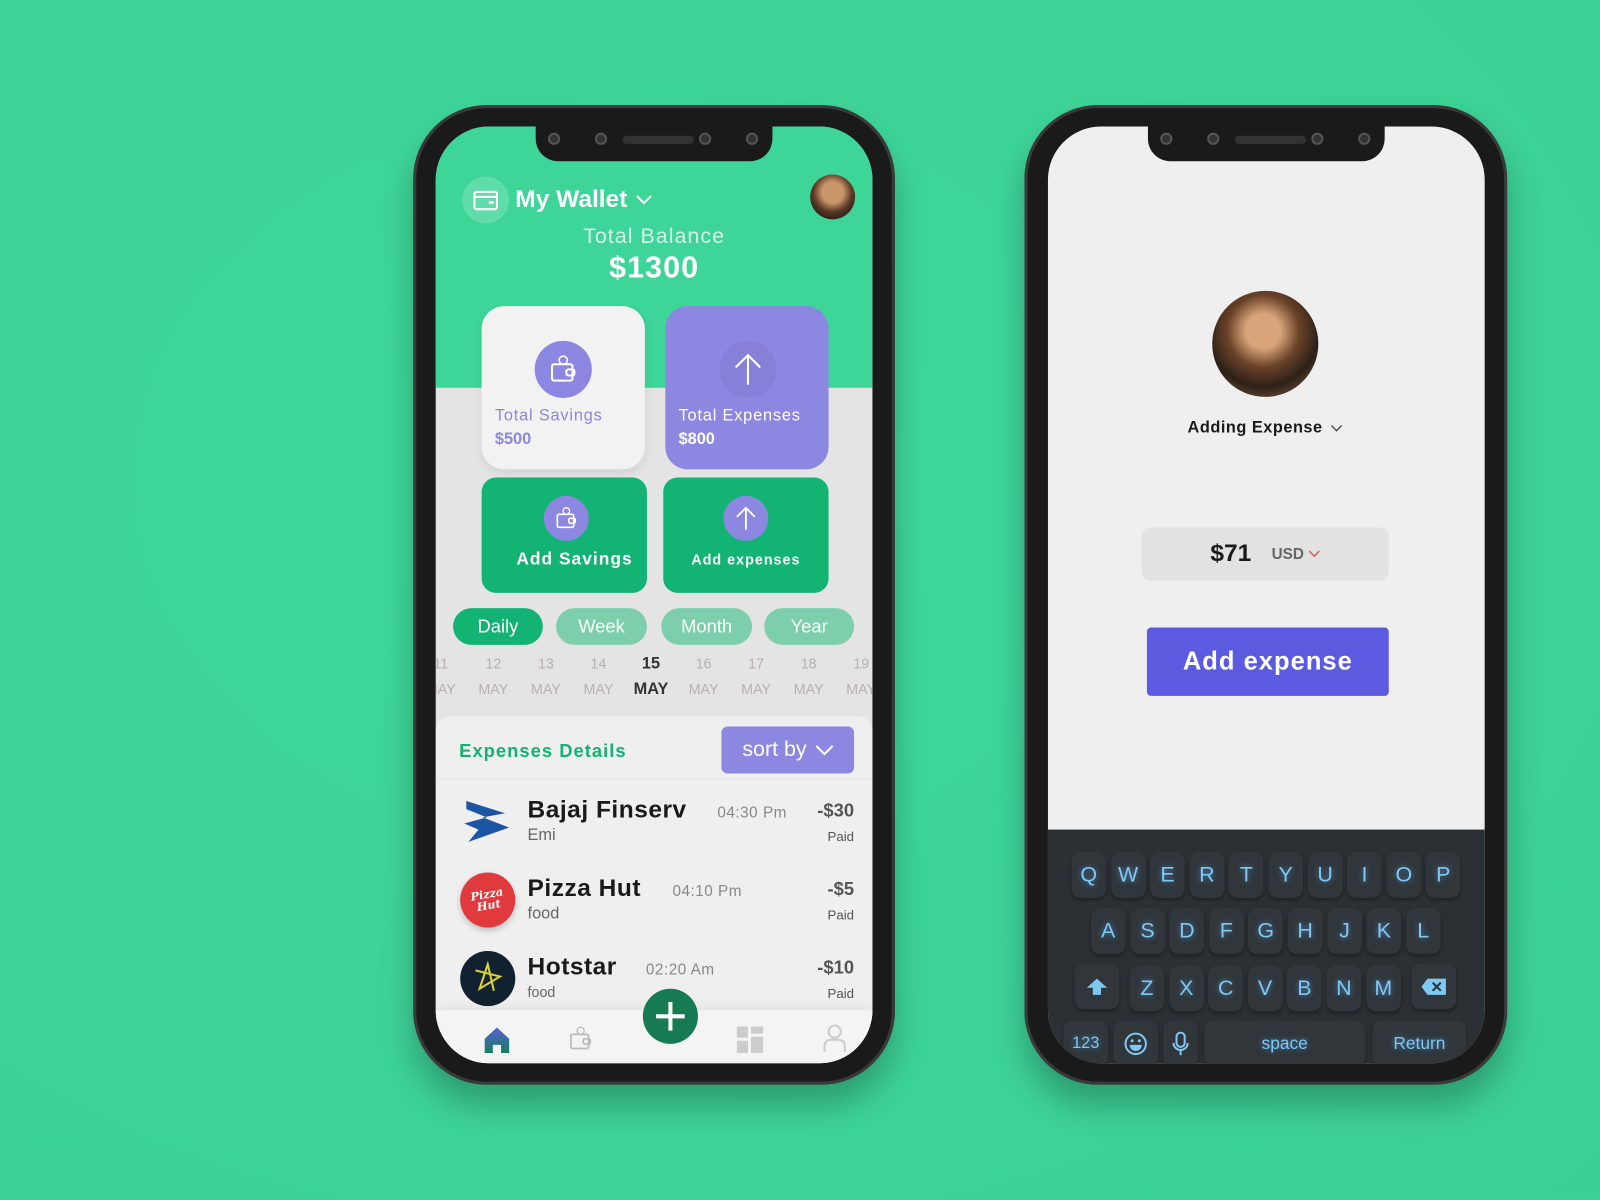  What do you see at coordinates (750, 1040) in the screenshot?
I see `dashboard-icon` at bounding box center [750, 1040].